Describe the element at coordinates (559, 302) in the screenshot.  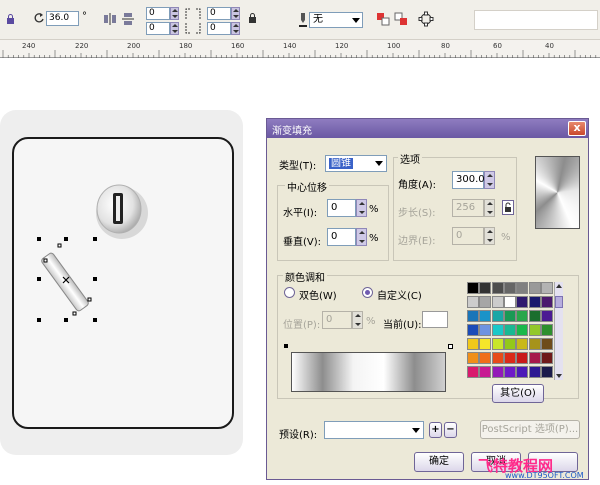
I see `palette-scroll-thumb` at that location.